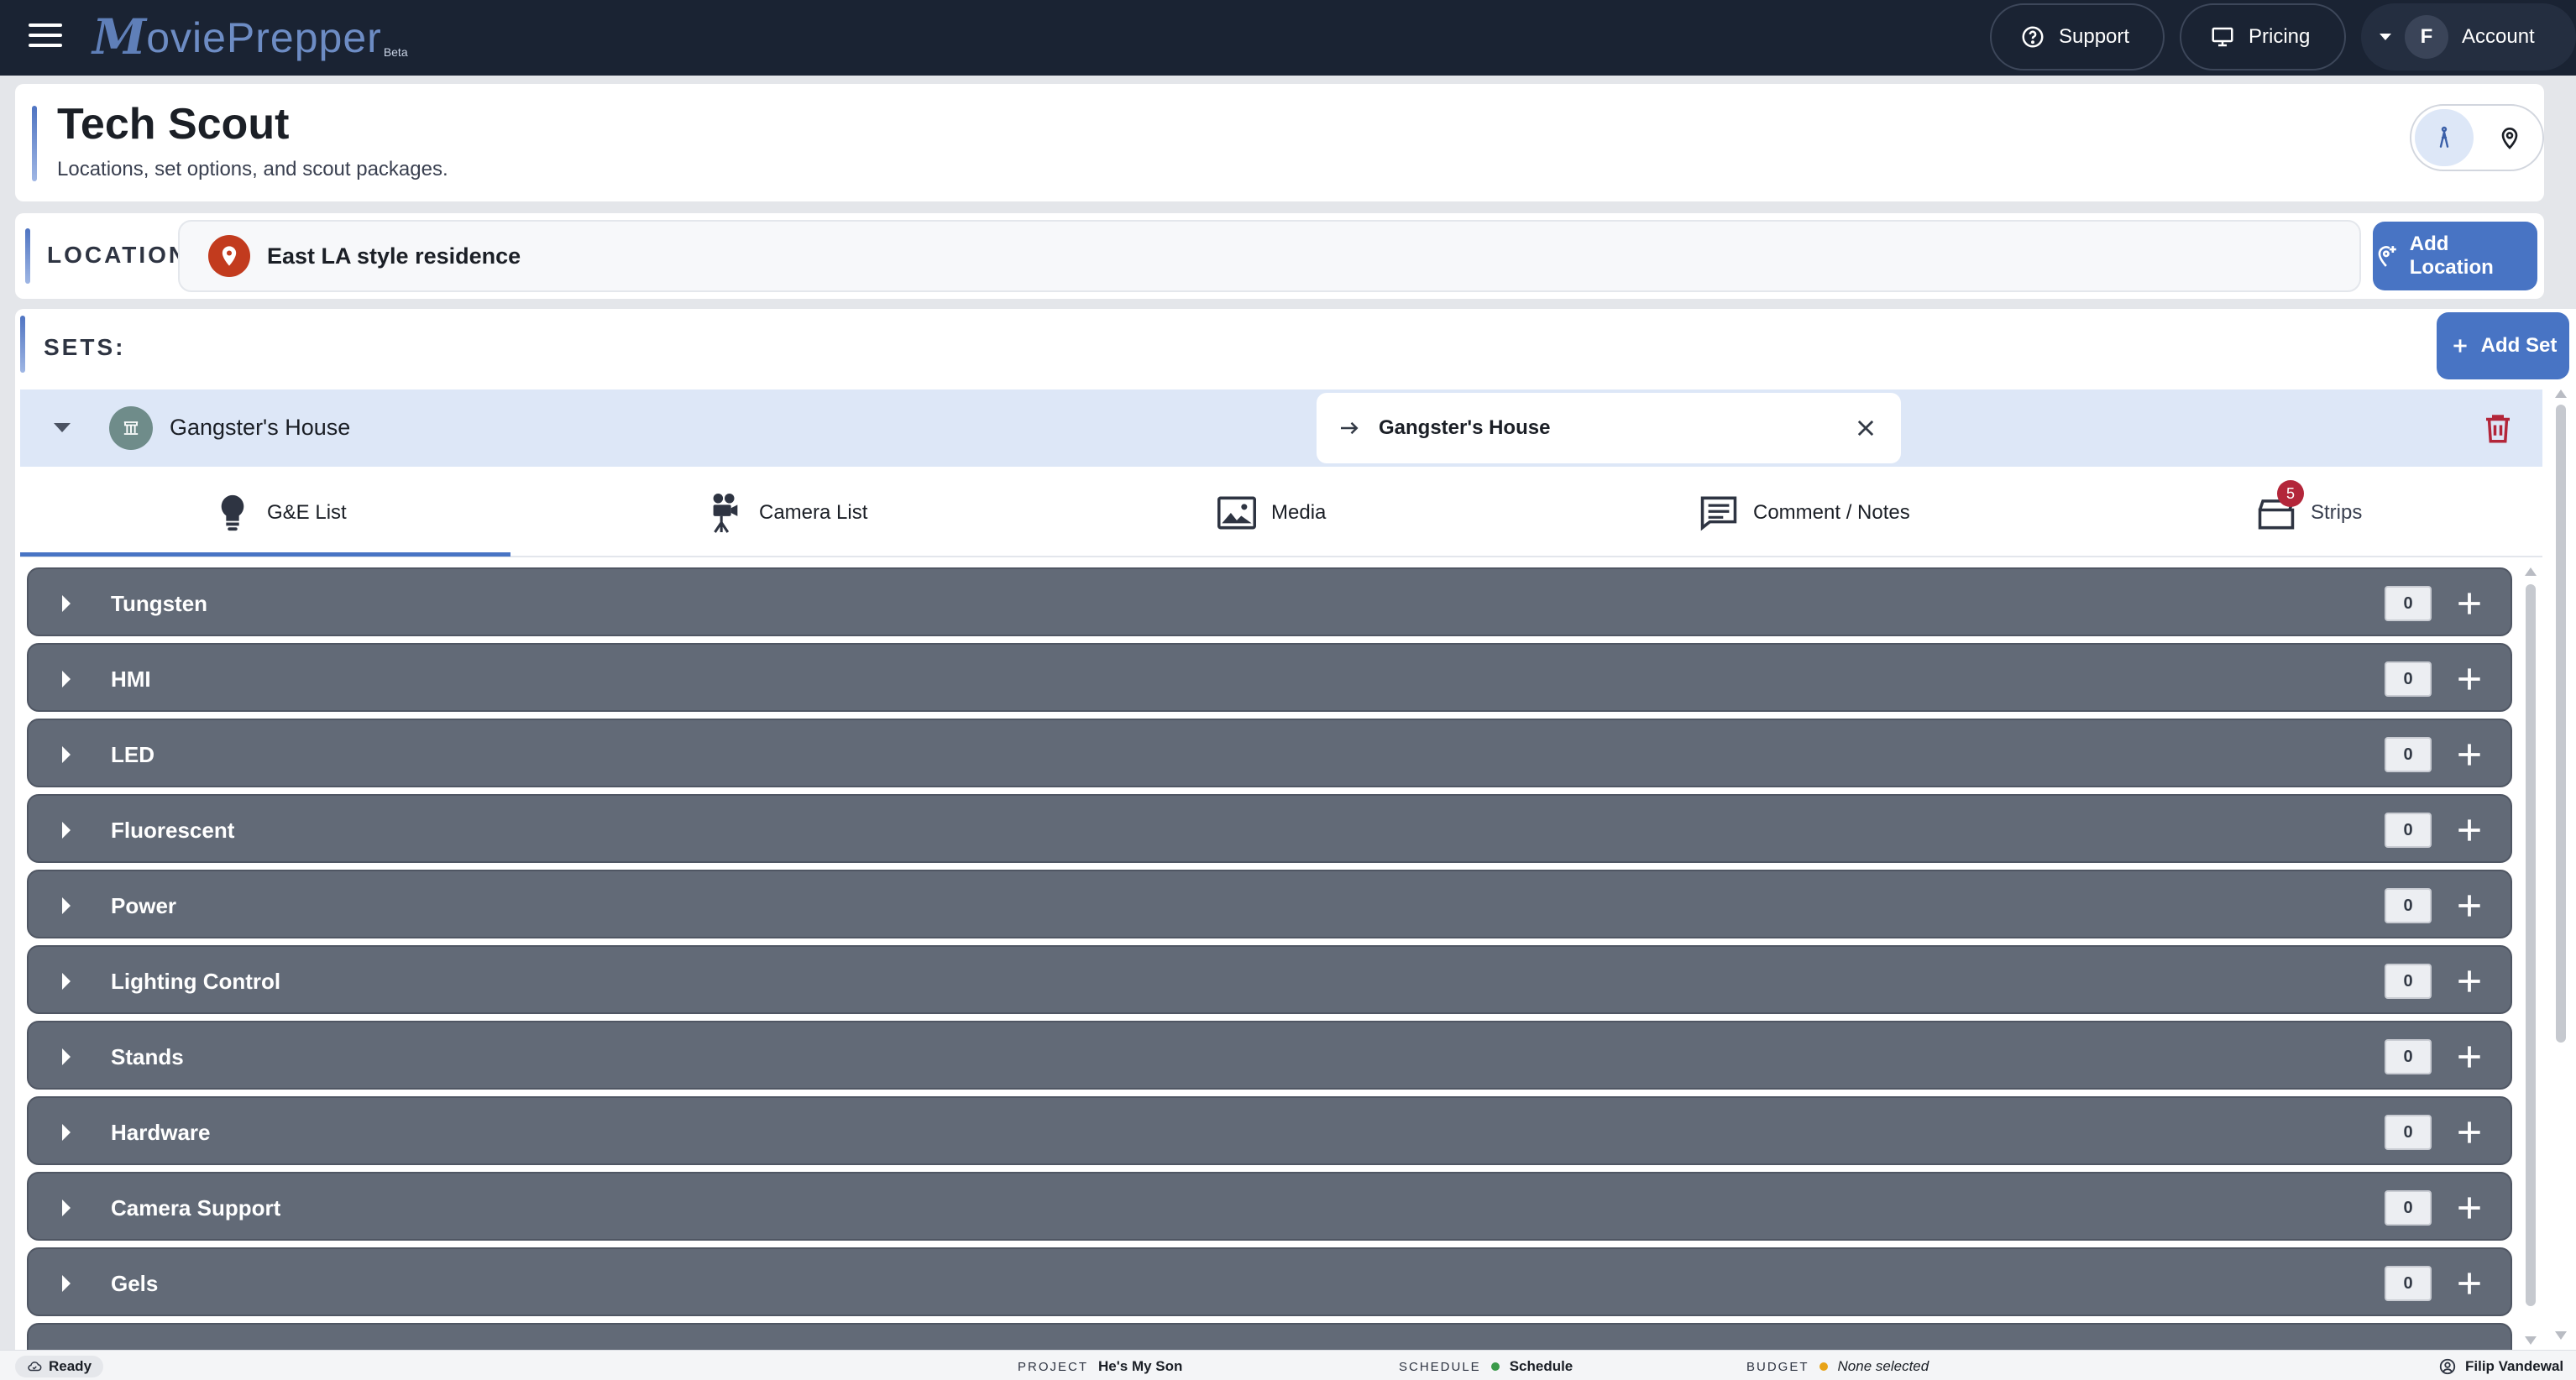  I want to click on comment-icon, so click(1719, 513).